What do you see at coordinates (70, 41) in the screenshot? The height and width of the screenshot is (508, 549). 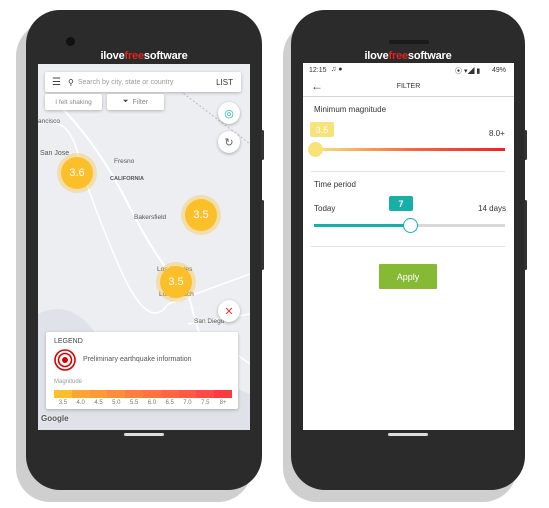 I see `camera` at bounding box center [70, 41].